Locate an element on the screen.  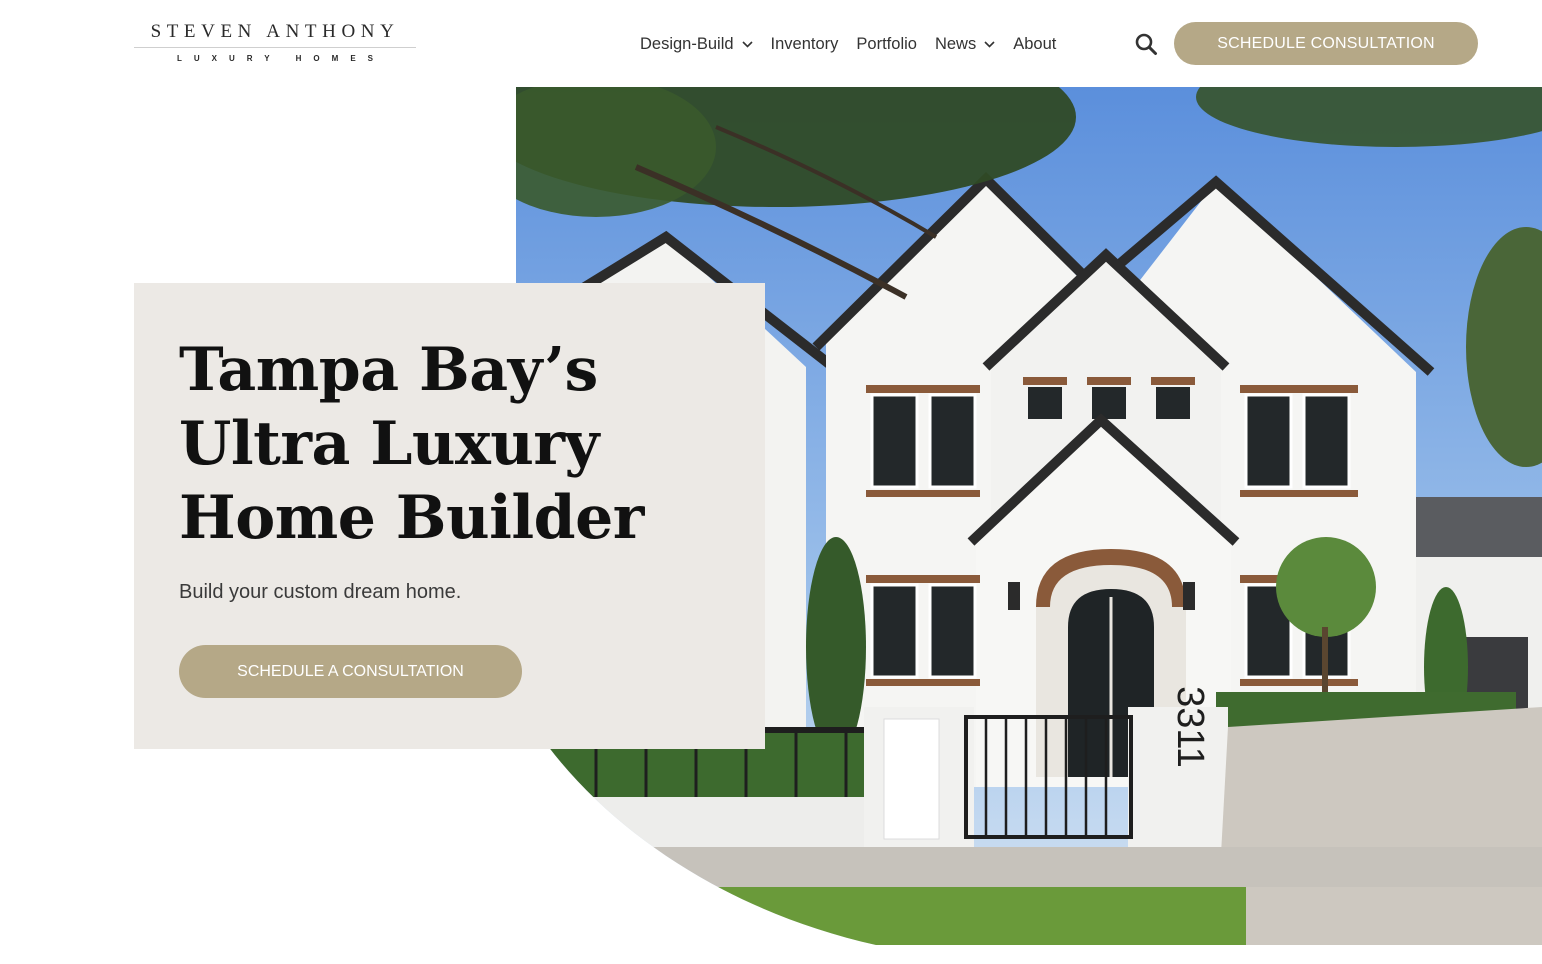
schedule-a-consultation-button: SCHEDULE A CONSULTATION is located at coordinates (350, 671).